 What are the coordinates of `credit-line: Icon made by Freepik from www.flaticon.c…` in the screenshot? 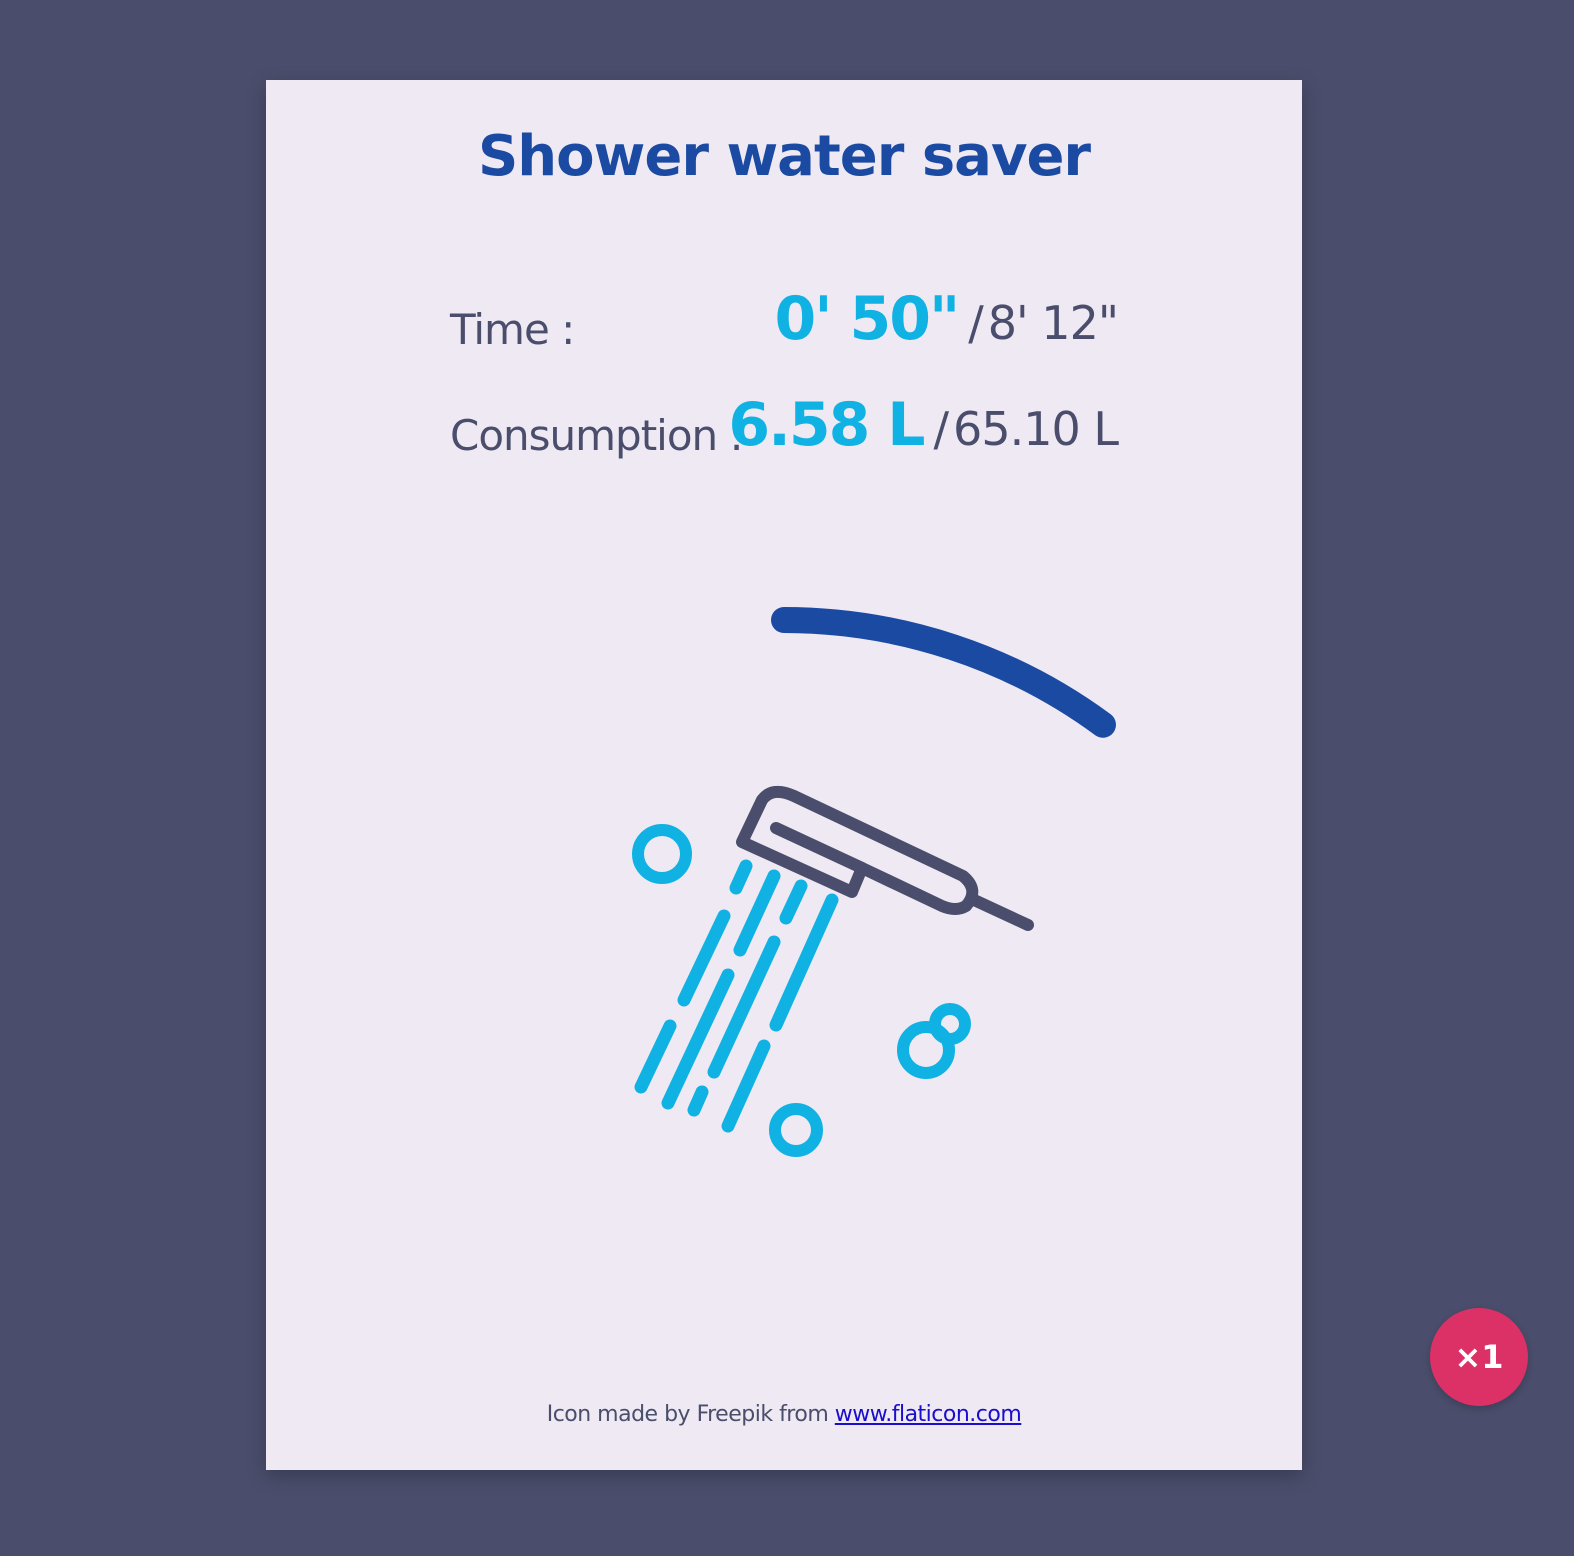 It's located at (784, 1414).